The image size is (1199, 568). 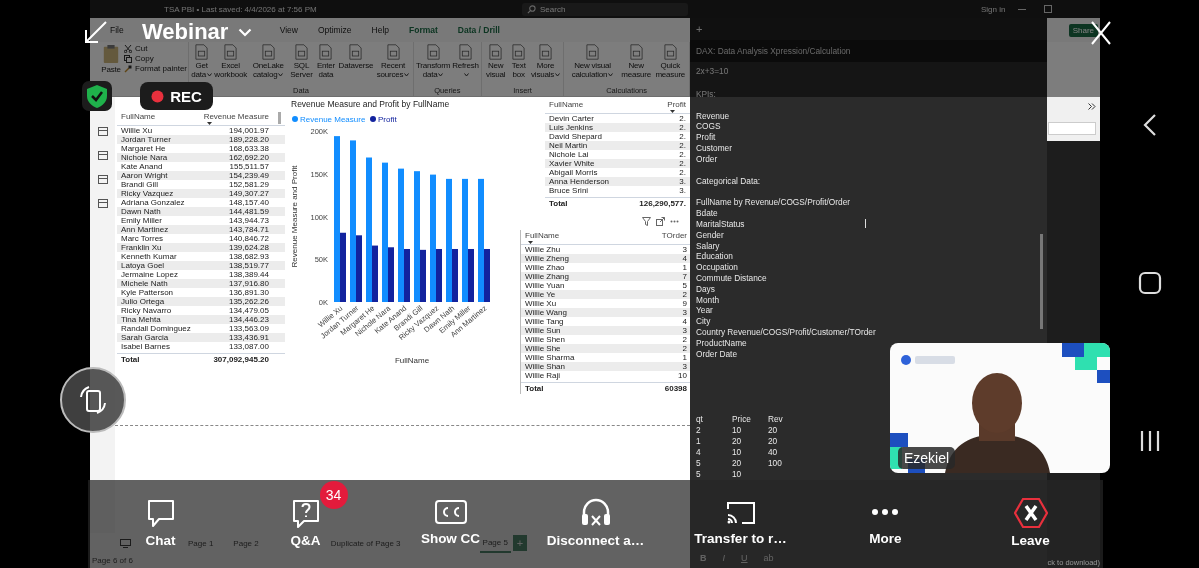 I want to click on text-line: Occupation, so click(x=717, y=267).